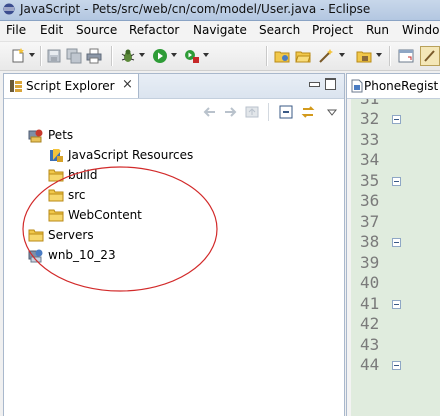  What do you see at coordinates (314, 84) in the screenshot?
I see `minimize-view-button` at bounding box center [314, 84].